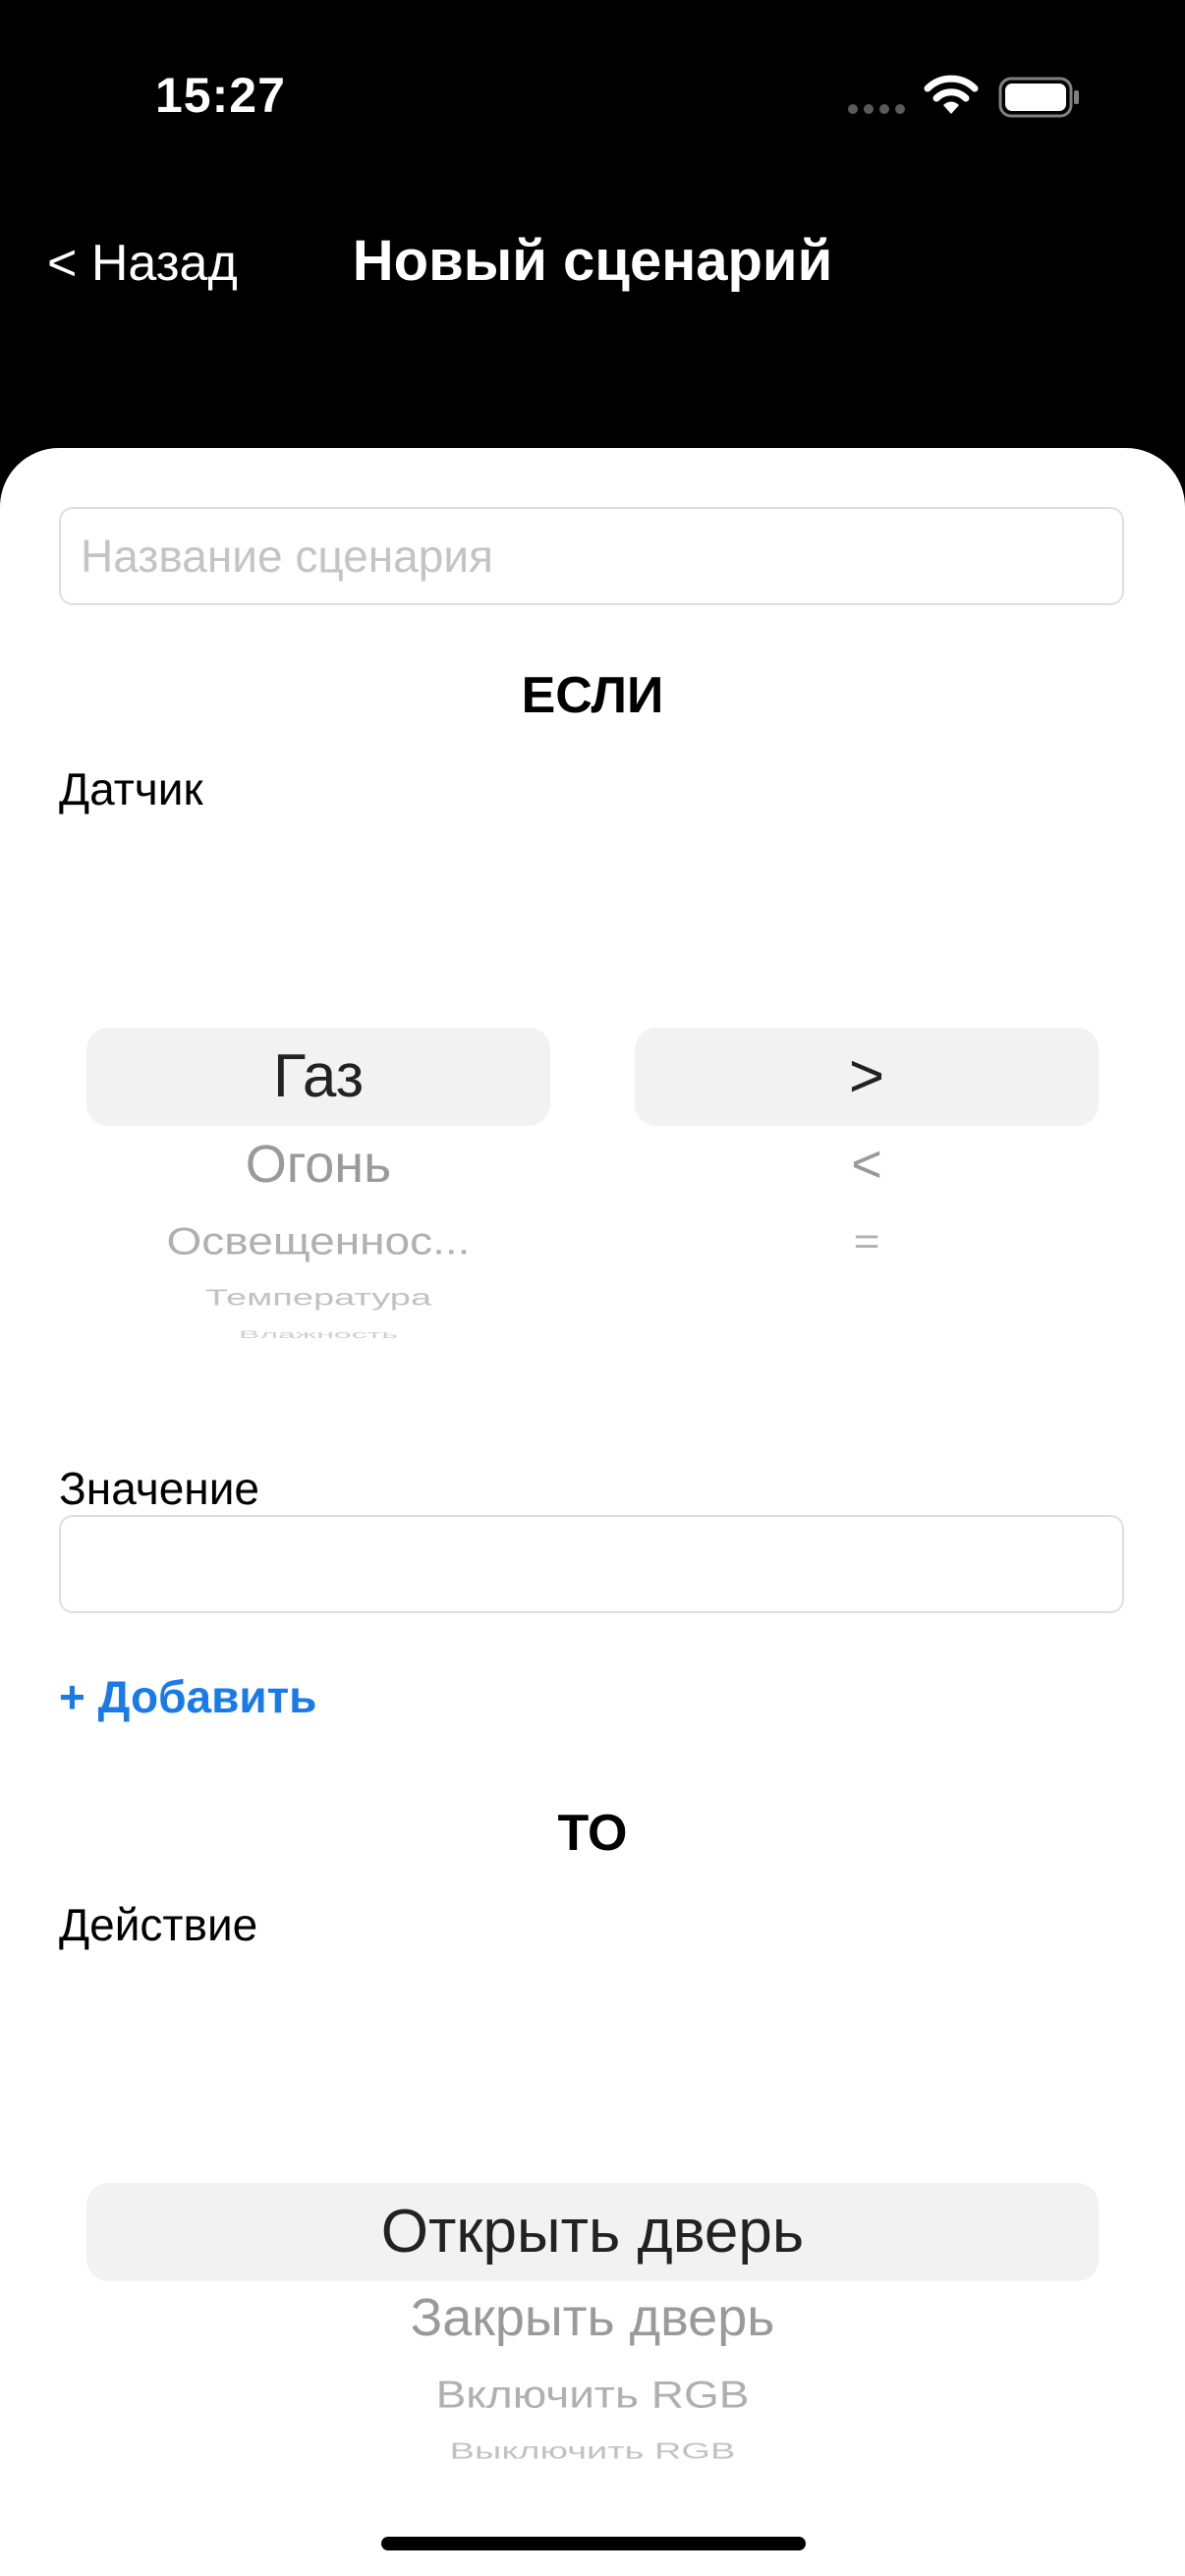 The image size is (1185, 2576). What do you see at coordinates (878, 111) in the screenshot?
I see `signal-icon` at bounding box center [878, 111].